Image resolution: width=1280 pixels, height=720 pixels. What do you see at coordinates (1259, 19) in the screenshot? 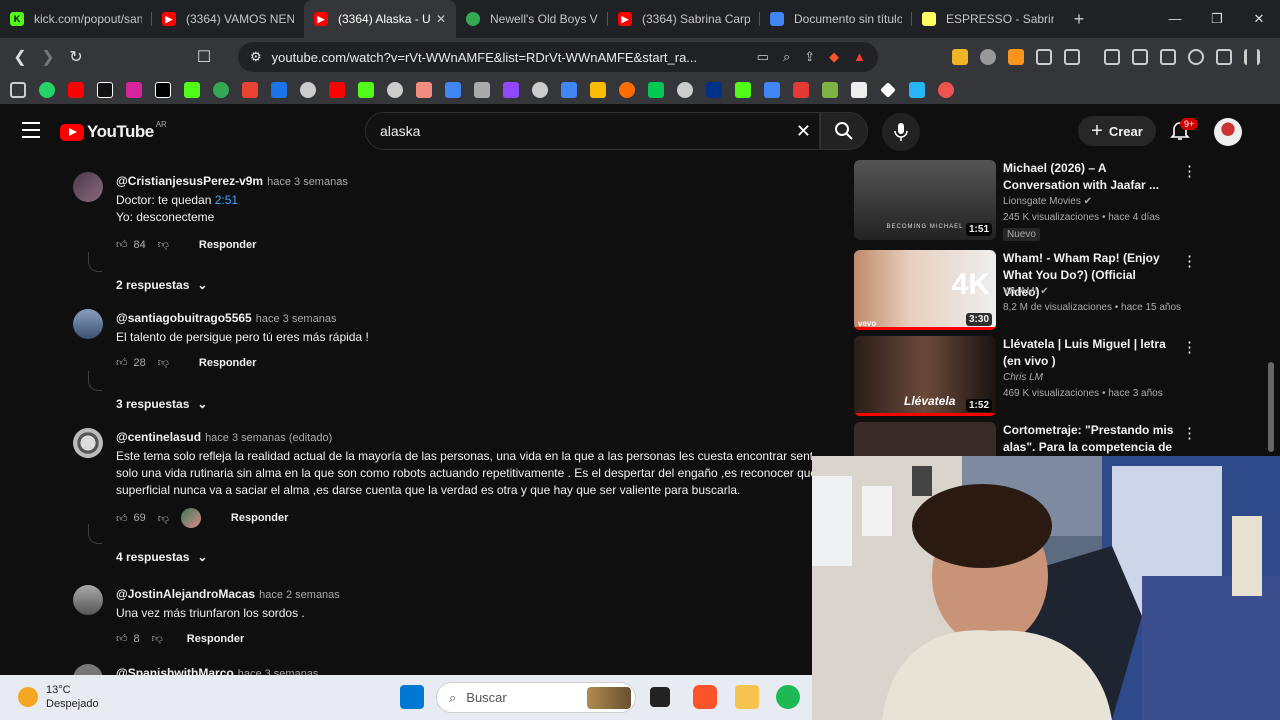
I see `close-window-icon: ✕` at bounding box center [1259, 19].